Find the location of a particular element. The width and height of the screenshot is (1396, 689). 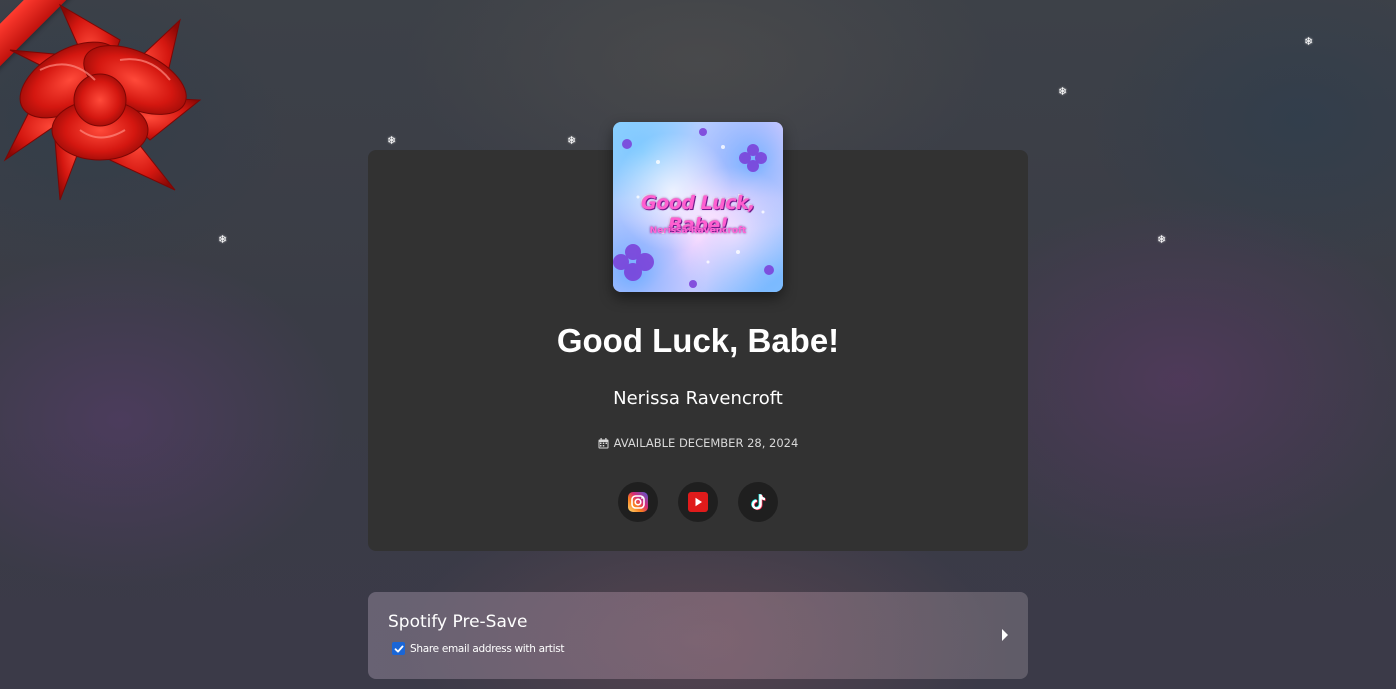

youtube-icon is located at coordinates (698, 502).